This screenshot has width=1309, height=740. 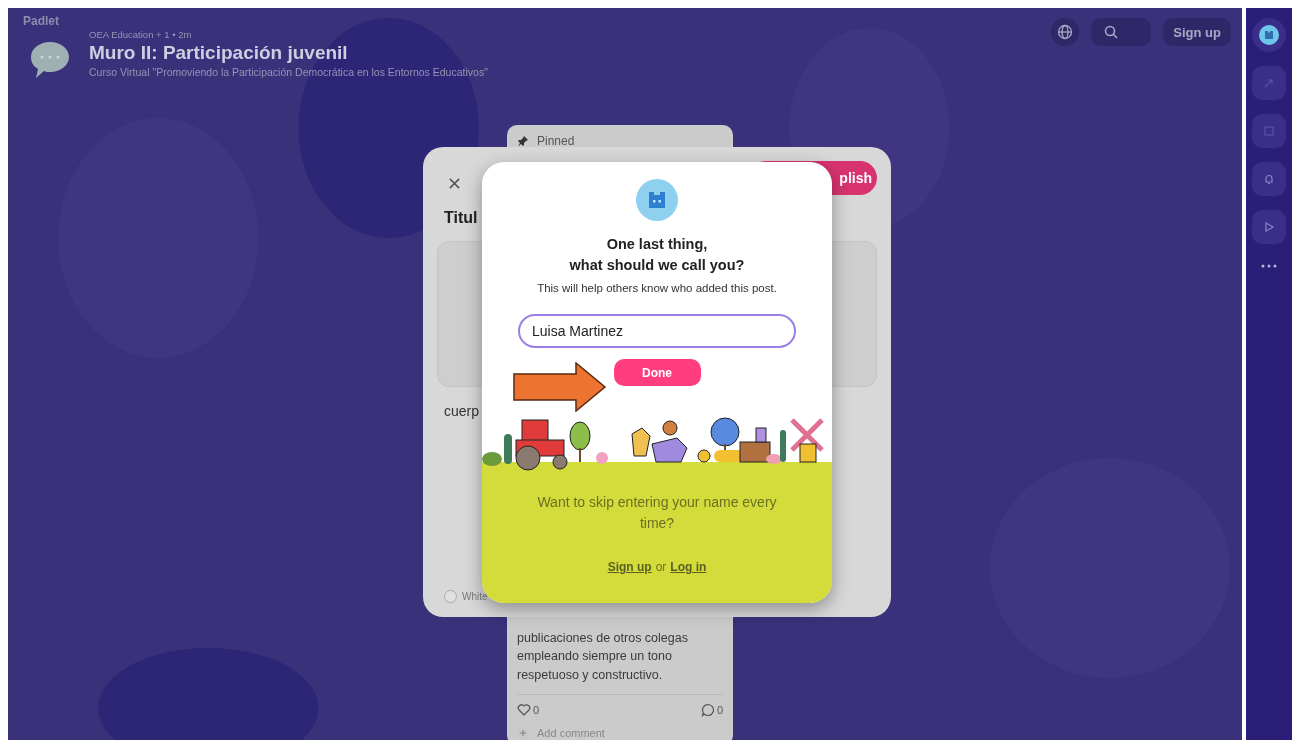 What do you see at coordinates (288, 71) in the screenshot?
I see `board-description: Curso Virtual "Promoviendo la Participación Democrática en los Entornos Educativos"` at bounding box center [288, 71].